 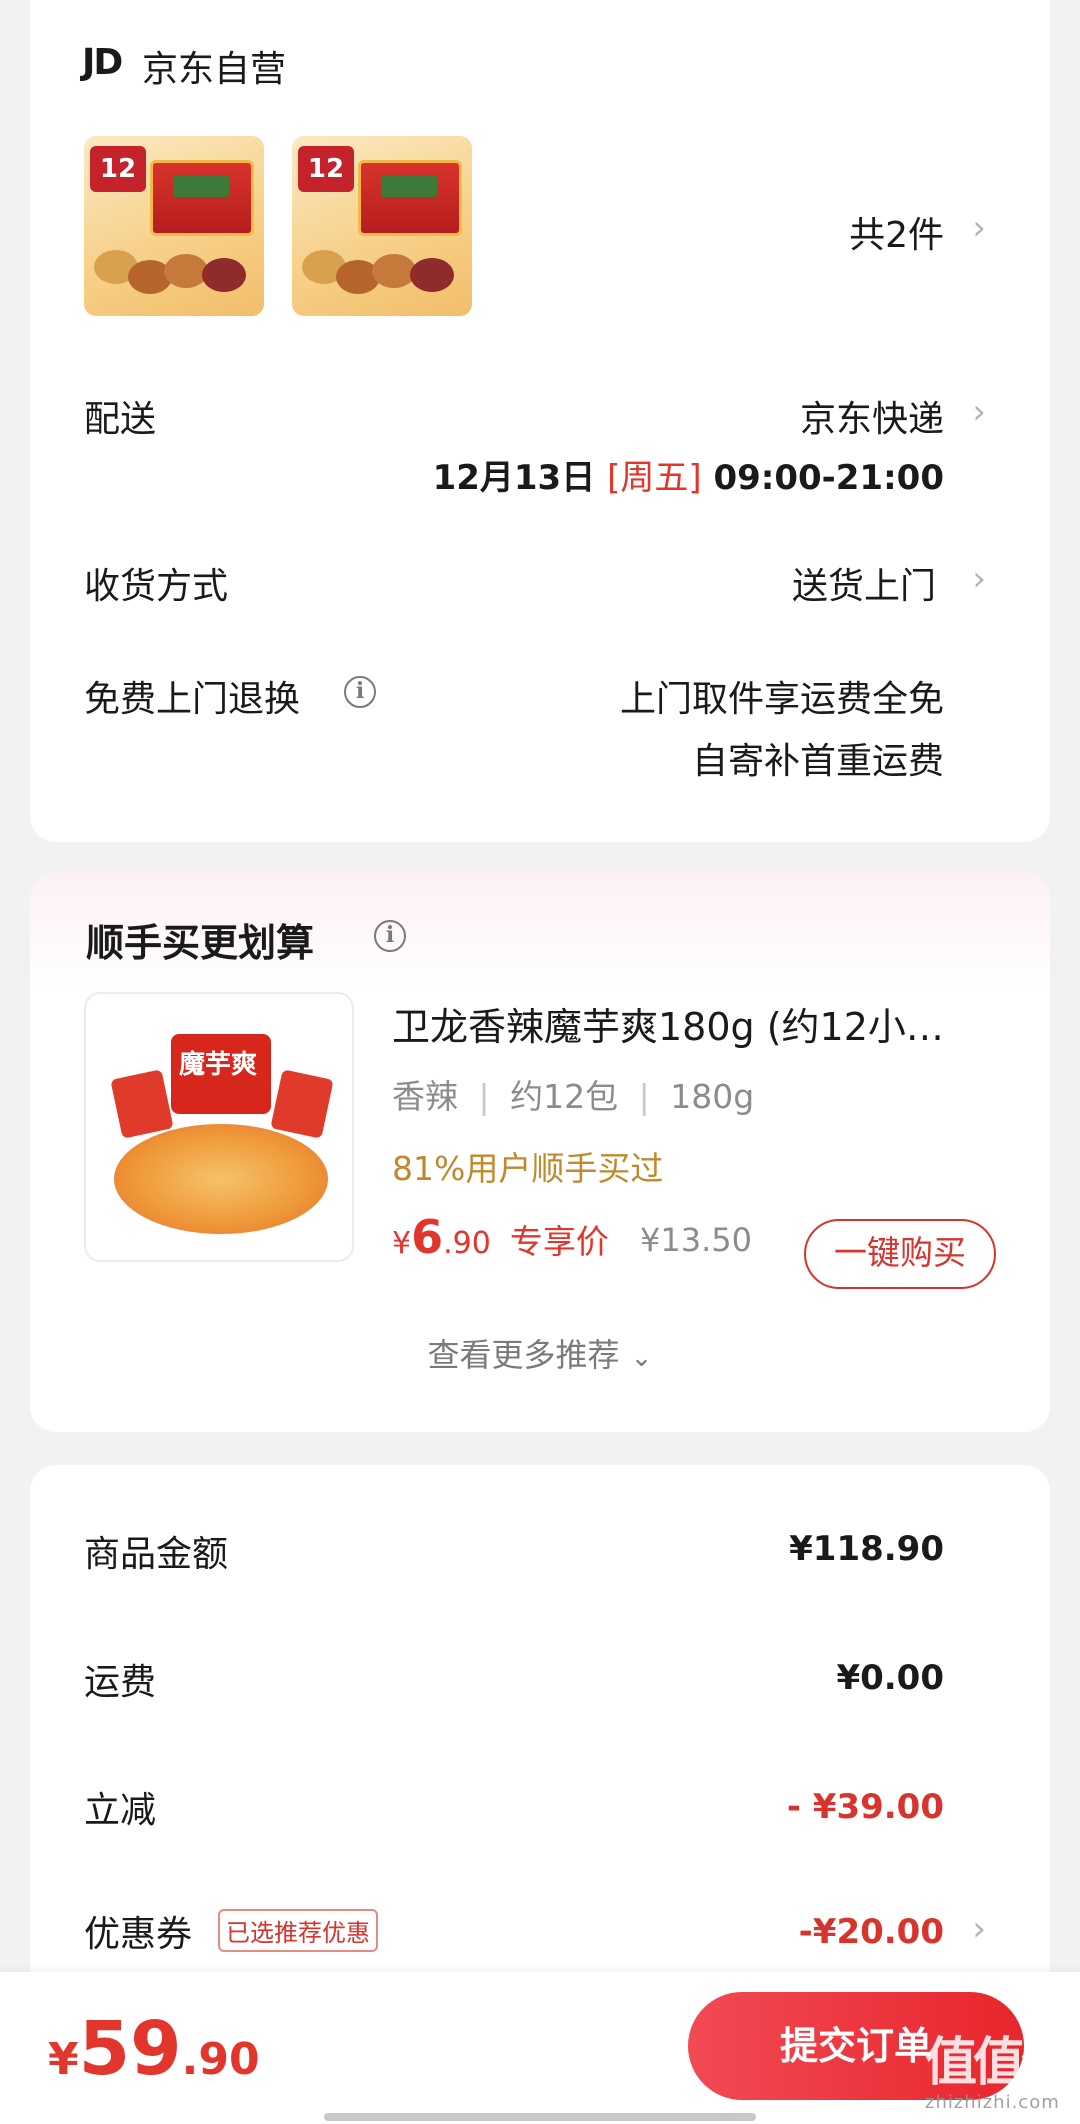 I want to click on coupon-tag: 已选推荐优惠, so click(x=298, y=1930).